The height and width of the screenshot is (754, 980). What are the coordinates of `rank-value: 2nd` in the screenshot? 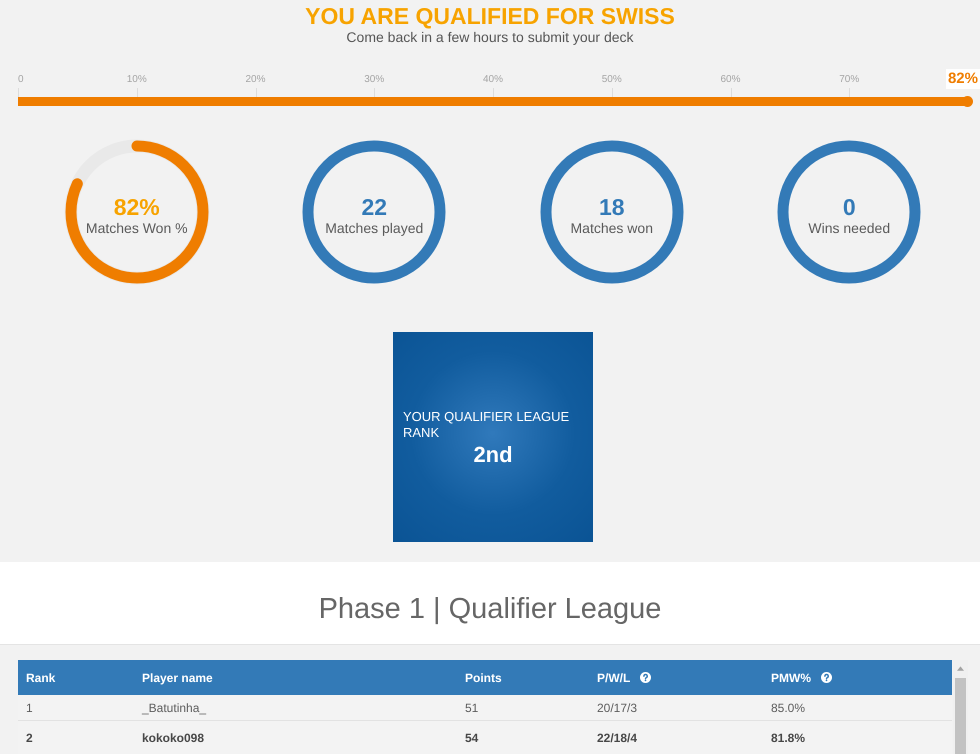 It's located at (493, 455).